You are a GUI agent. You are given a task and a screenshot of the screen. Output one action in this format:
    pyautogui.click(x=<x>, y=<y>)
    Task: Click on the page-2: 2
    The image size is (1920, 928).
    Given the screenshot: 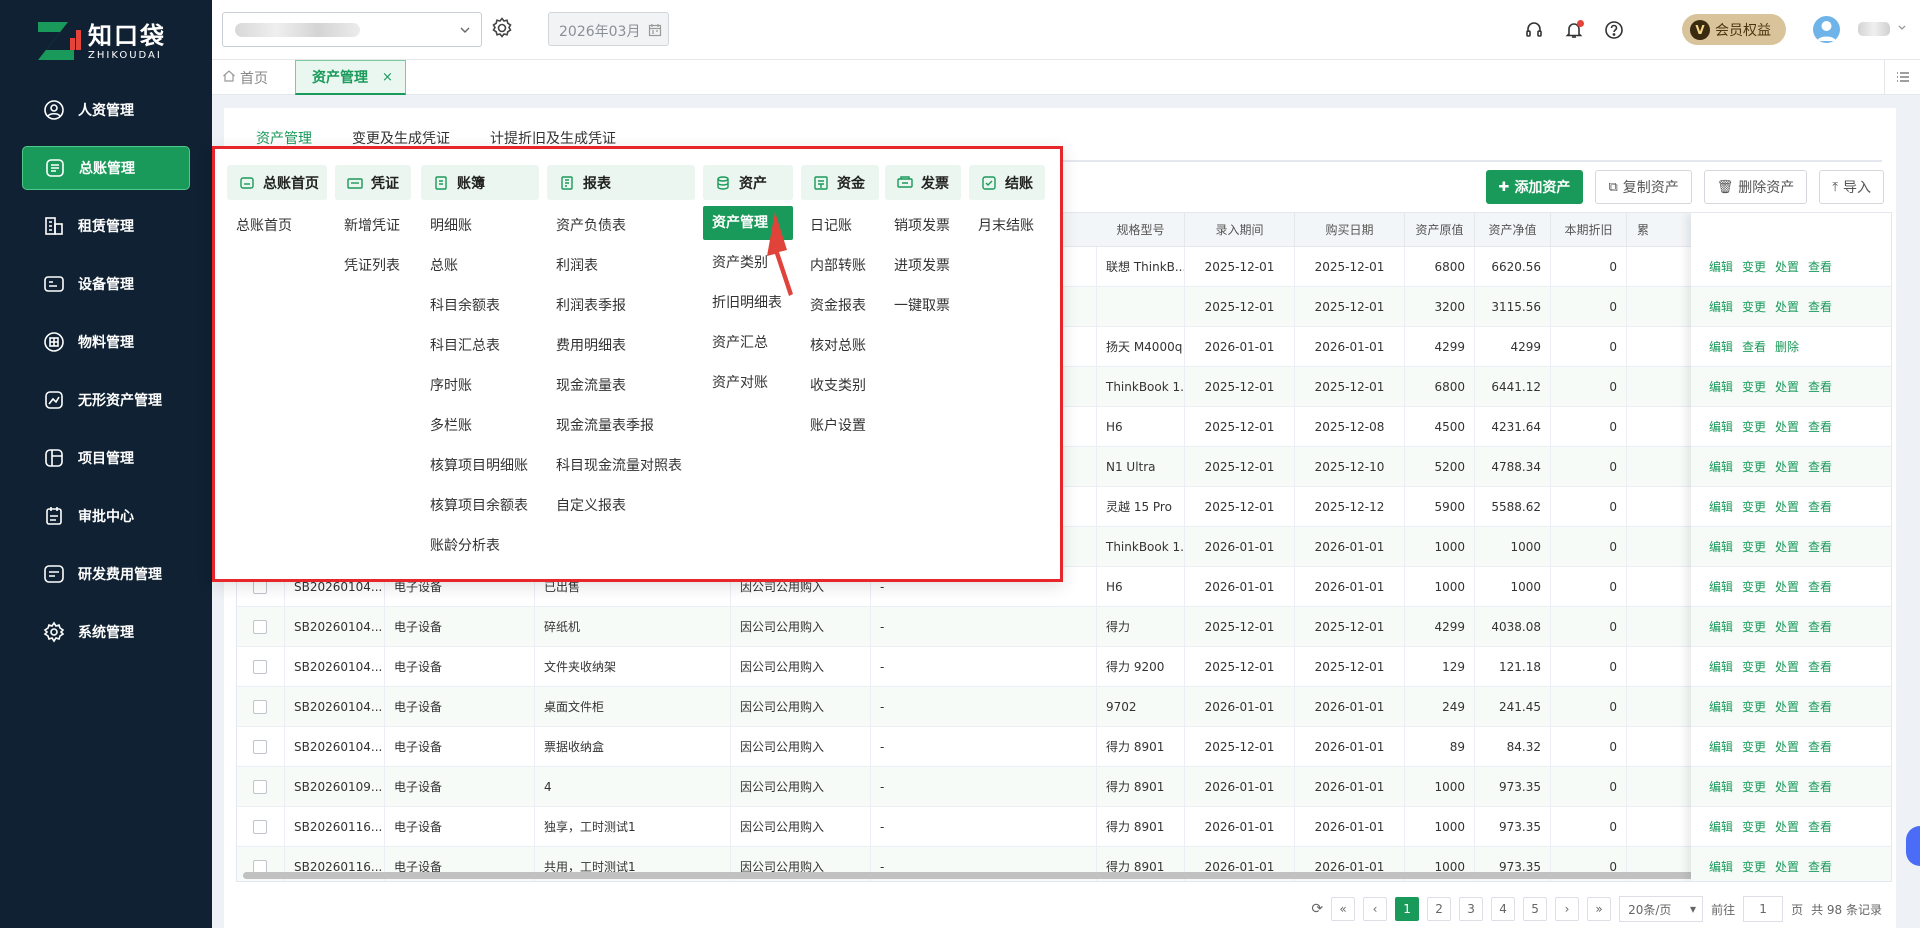 What is the action you would take?
    pyautogui.click(x=1439, y=909)
    